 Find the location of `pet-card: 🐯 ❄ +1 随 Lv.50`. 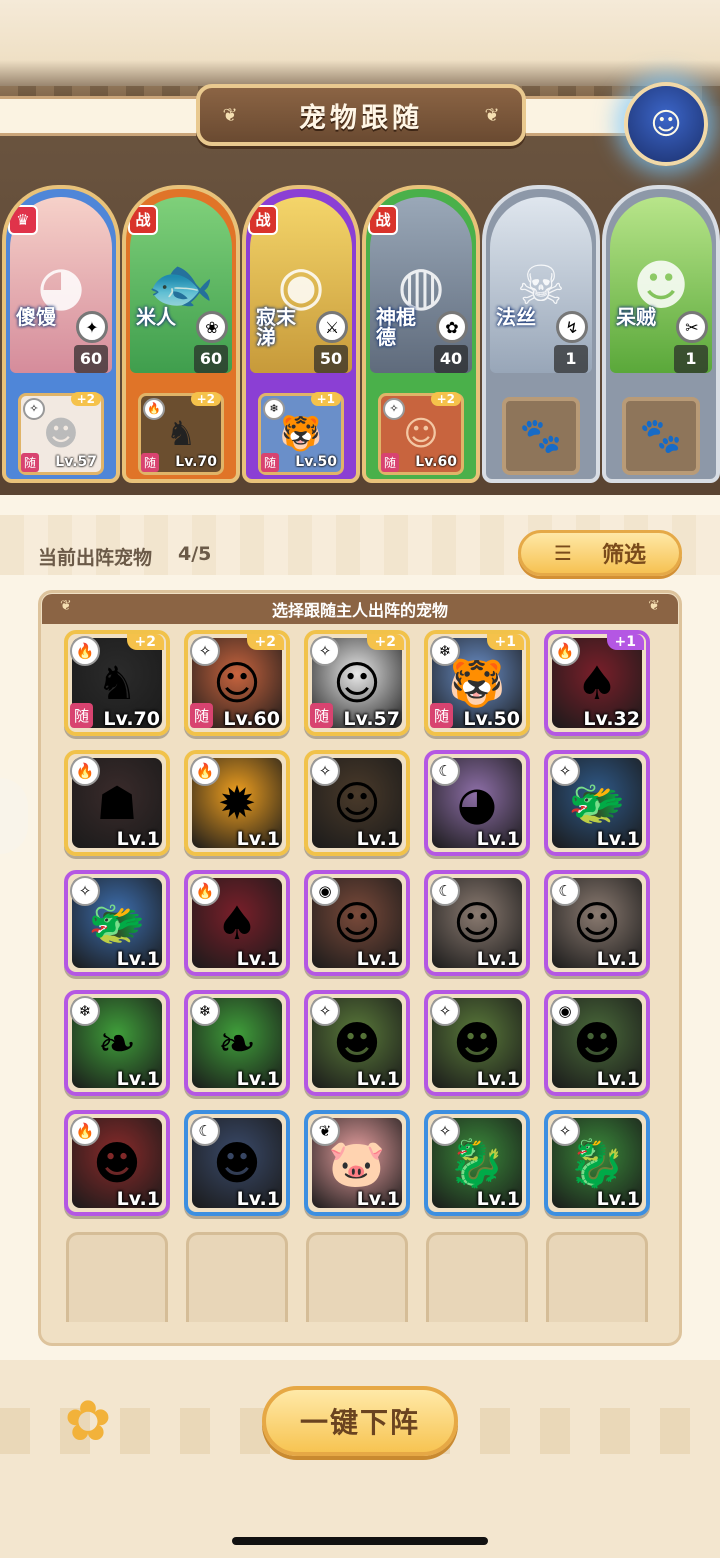

pet-card: 🐯 ❄ +1 随 Lv.50 is located at coordinates (477, 683).